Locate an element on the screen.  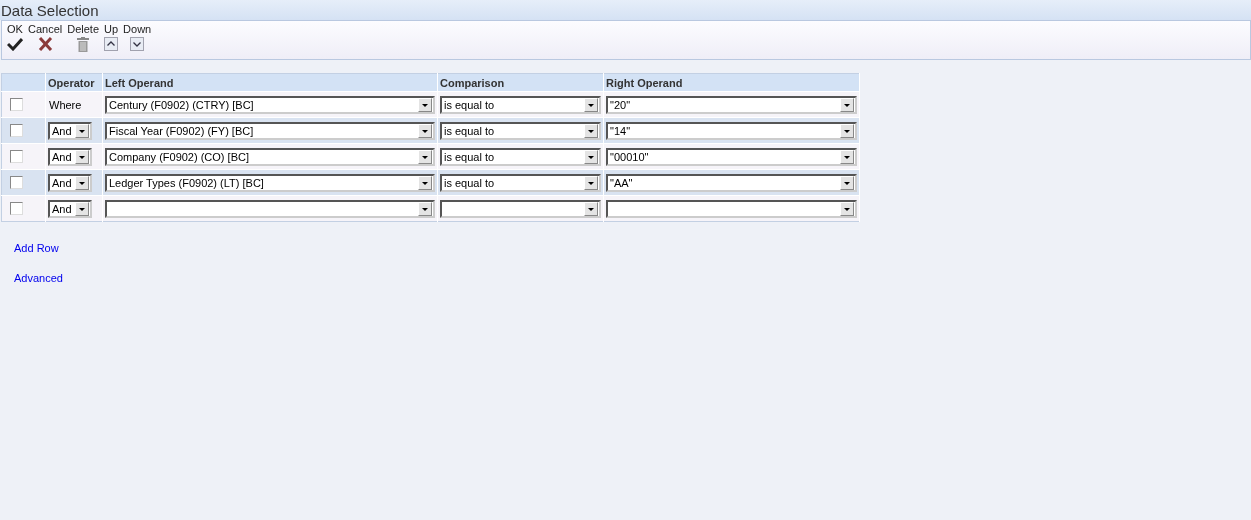
left-operand-dropdown: Company (F0902) (CO) [BC] is located at coordinates (270, 156).